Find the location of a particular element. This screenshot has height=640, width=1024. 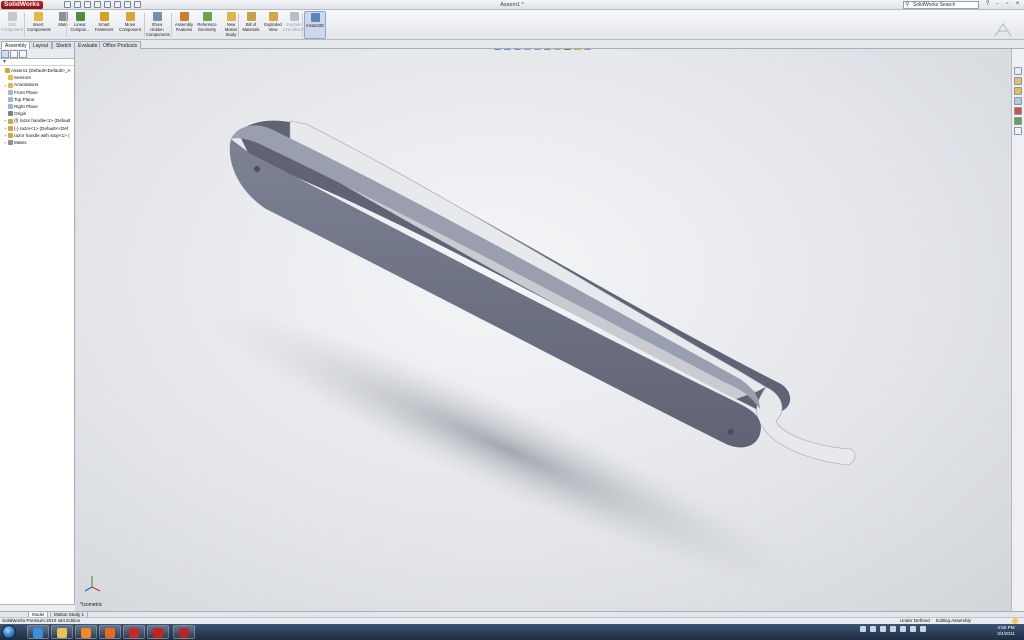

reference-geometry-icon is located at coordinates (207, 16).